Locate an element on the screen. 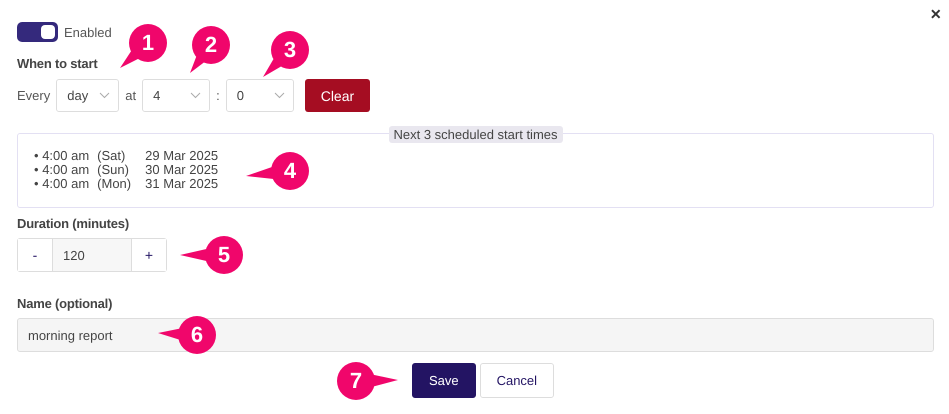 The height and width of the screenshot is (414, 949). start-date: 30 Mar 2025 is located at coordinates (181, 170).